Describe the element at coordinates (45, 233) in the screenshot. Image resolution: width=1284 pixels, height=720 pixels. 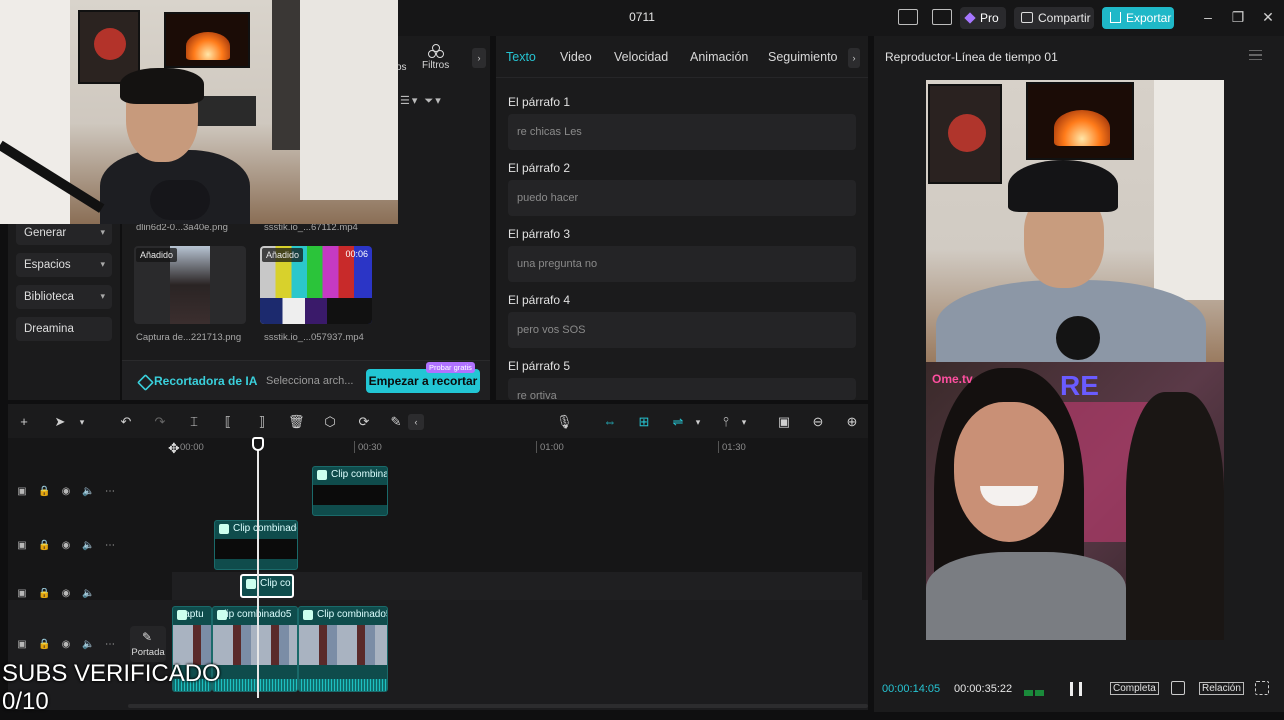
I see `sidebar-item-label: Generar` at that location.